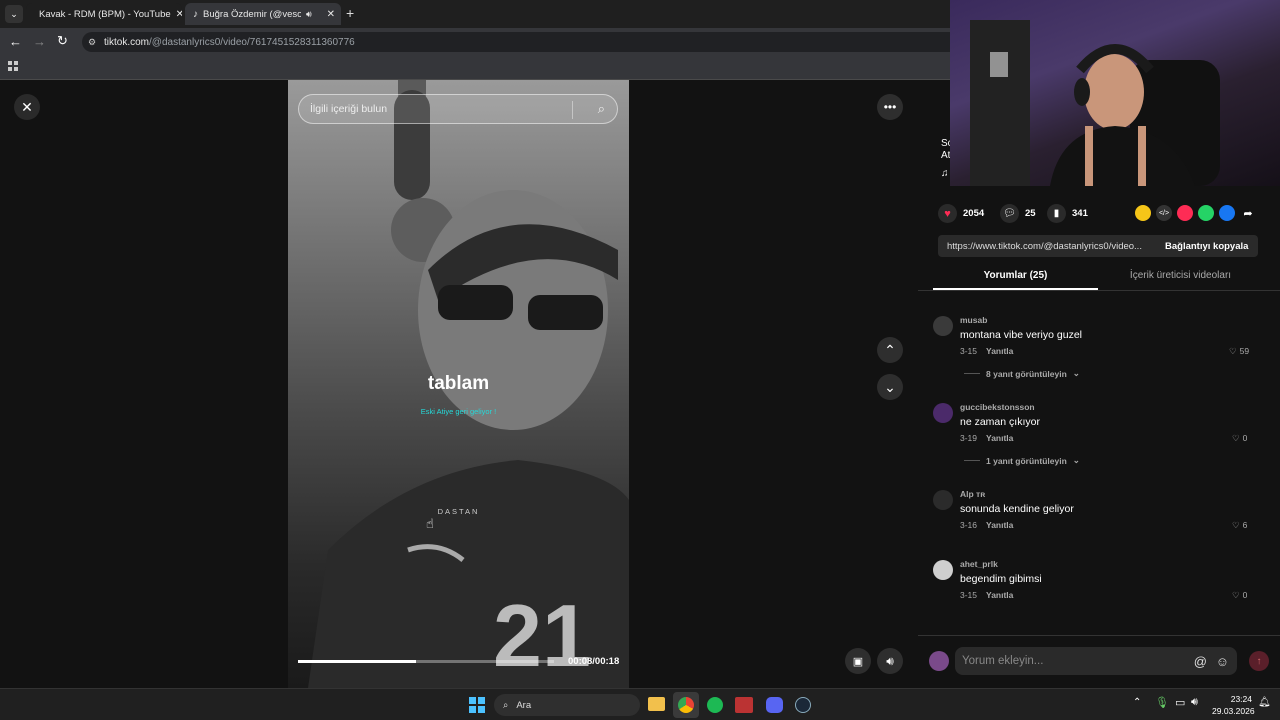 This screenshot has width=1280, height=720. Describe the element at coordinates (969, 595) in the screenshot. I see `comment-date: 3-15` at that location.